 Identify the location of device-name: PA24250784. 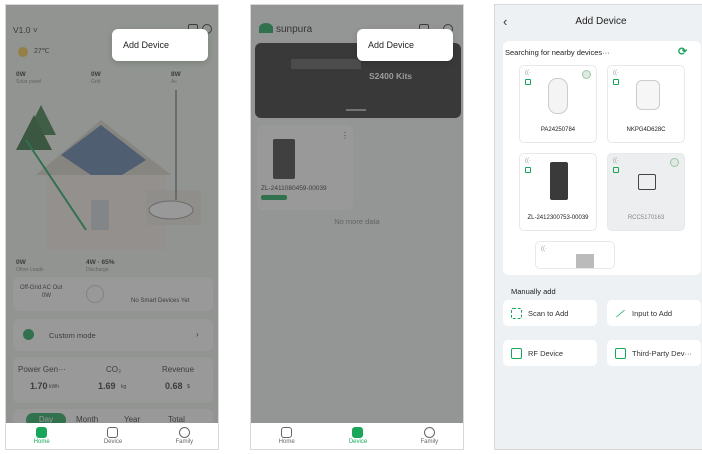
(558, 130).